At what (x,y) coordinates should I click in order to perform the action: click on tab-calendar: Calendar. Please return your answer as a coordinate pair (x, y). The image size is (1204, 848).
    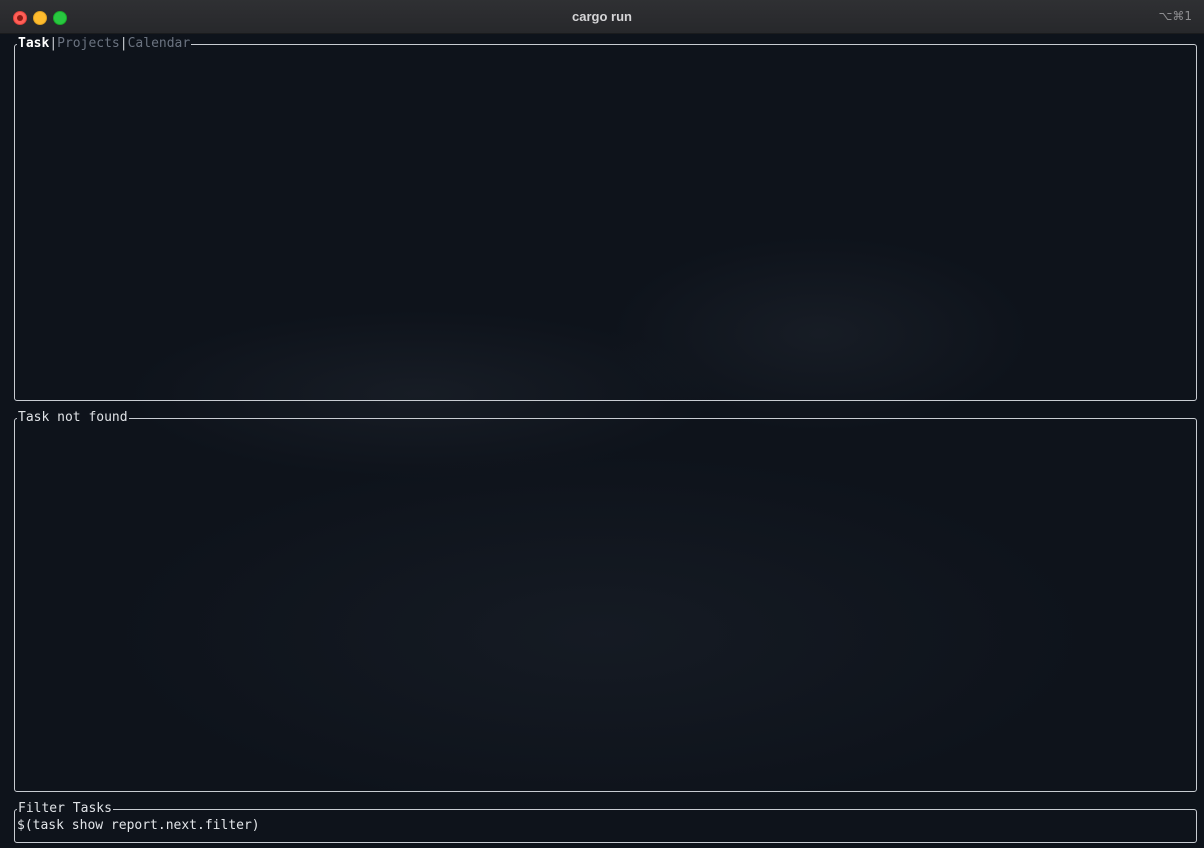
    Looking at the image, I should click on (159, 43).